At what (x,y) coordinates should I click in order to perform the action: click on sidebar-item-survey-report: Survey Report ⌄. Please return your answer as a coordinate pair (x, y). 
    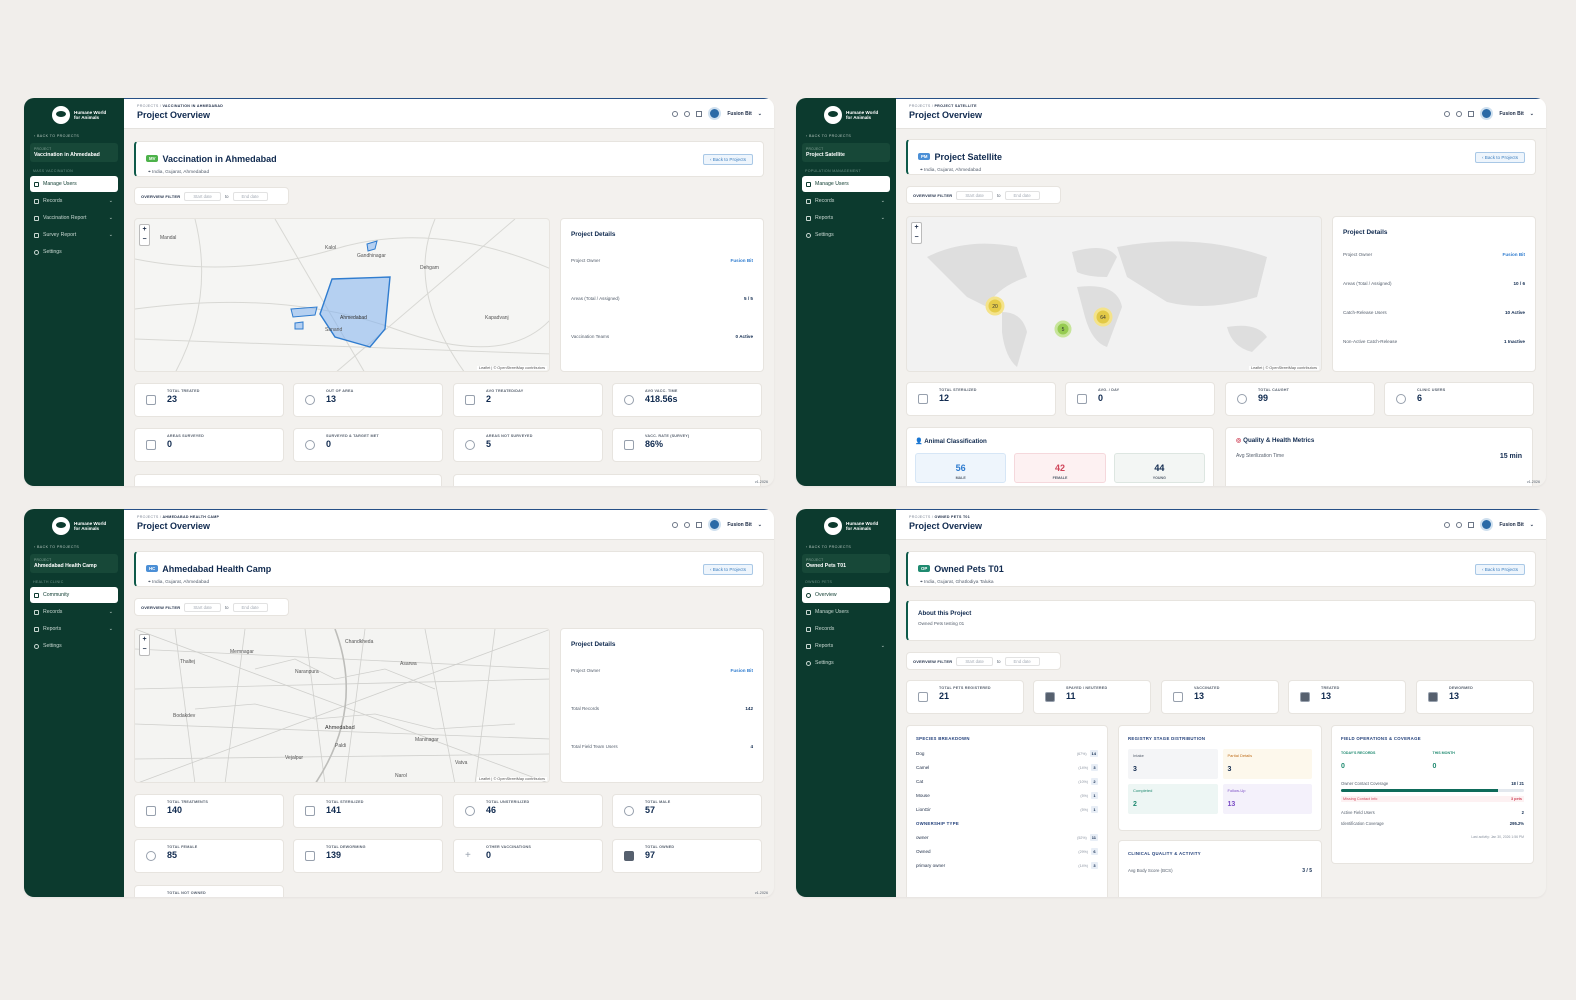
    Looking at the image, I should click on (74, 235).